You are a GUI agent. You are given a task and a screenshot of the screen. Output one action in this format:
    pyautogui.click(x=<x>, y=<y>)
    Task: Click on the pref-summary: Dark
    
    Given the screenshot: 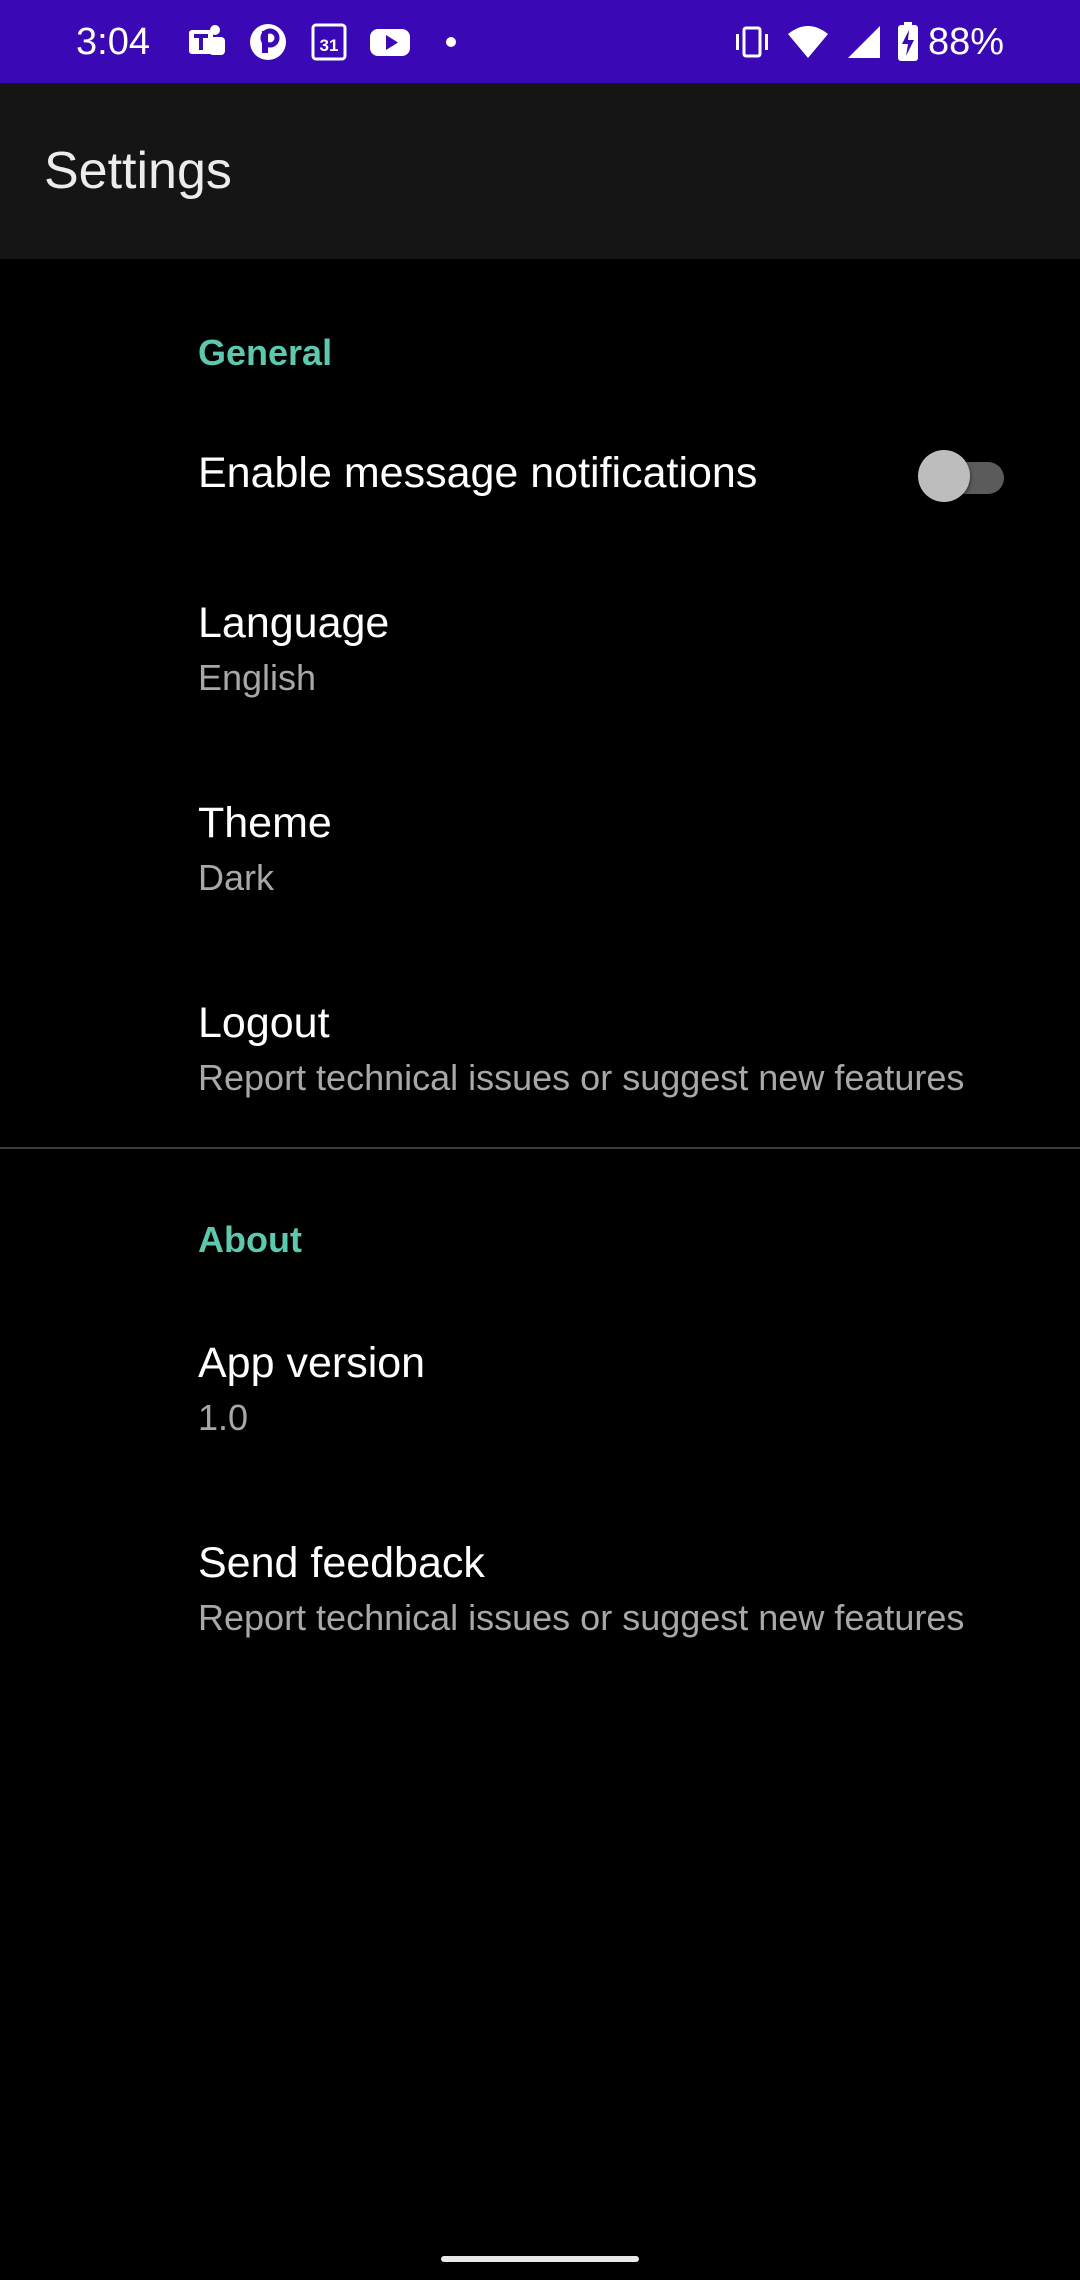 What is the action you would take?
    pyautogui.click(x=236, y=877)
    